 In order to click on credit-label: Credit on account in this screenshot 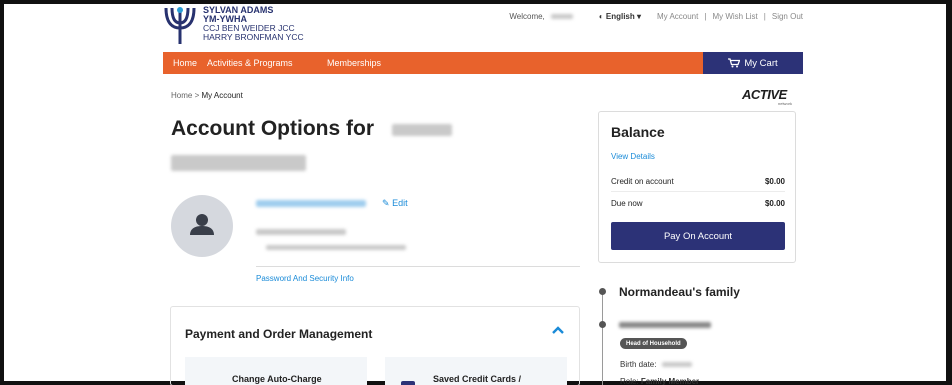, I will do `click(642, 181)`.